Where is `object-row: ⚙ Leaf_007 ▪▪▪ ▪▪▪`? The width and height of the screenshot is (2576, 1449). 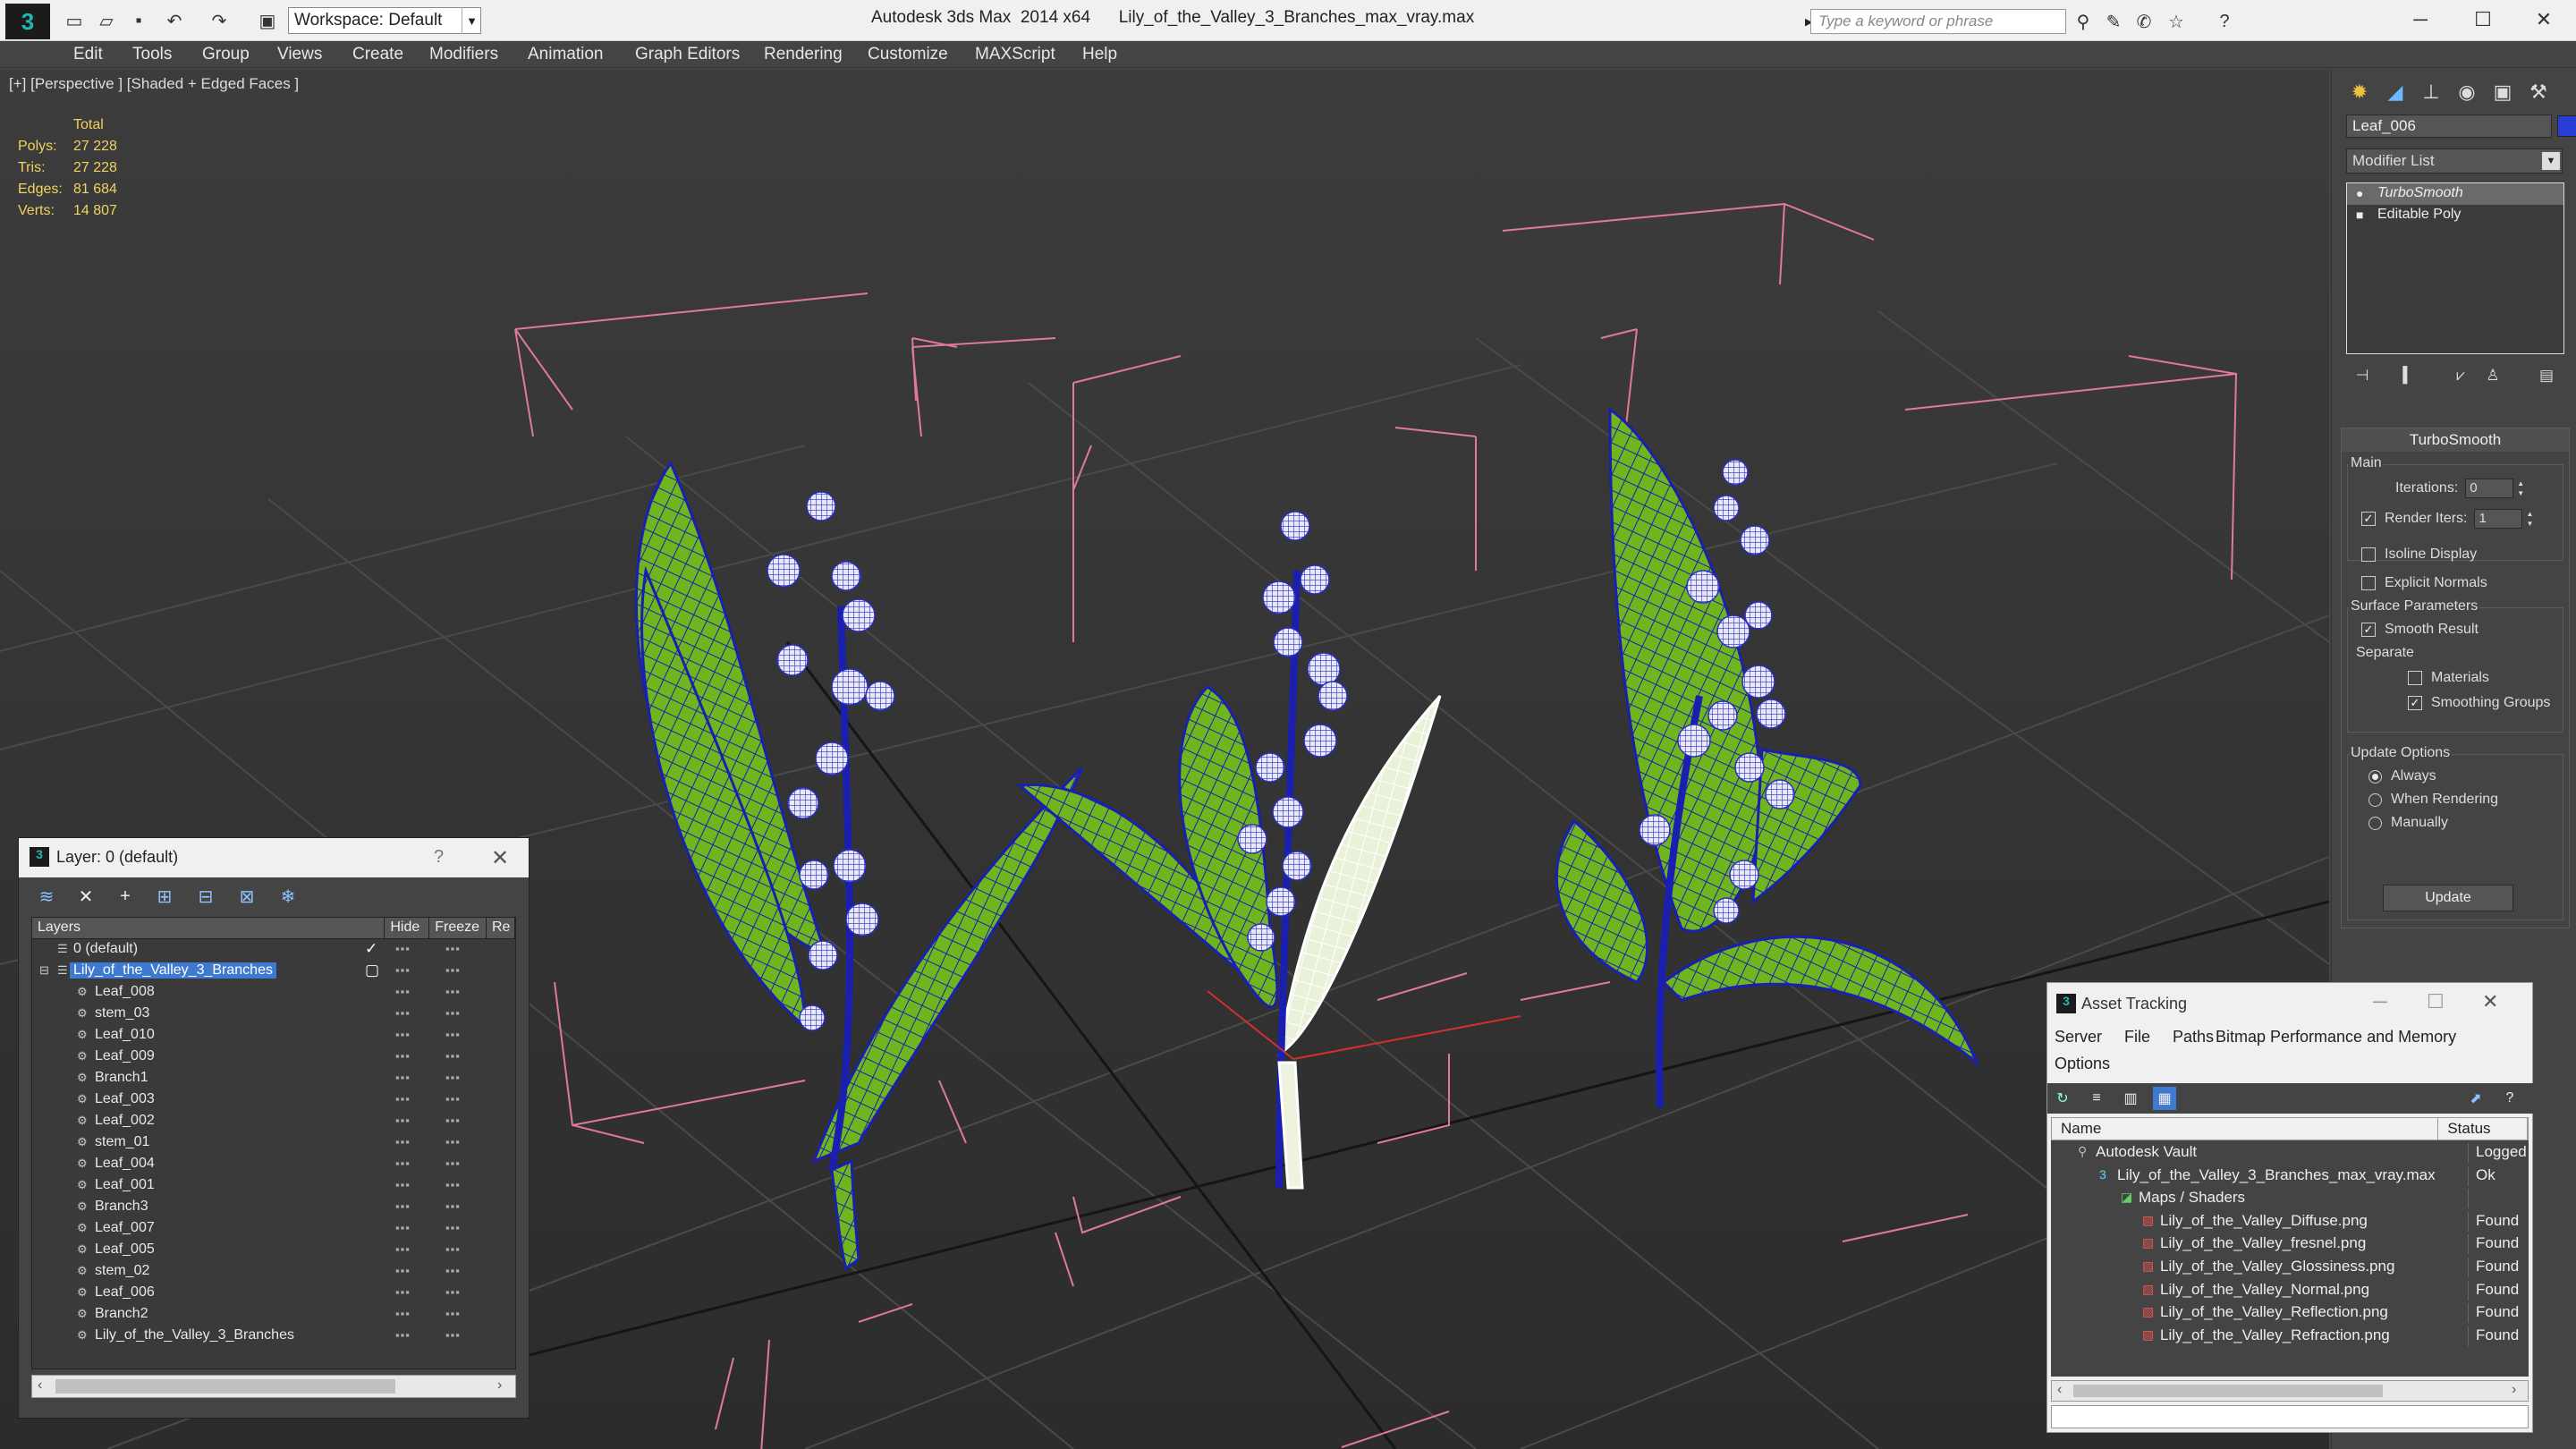
object-row: ⚙ Leaf_007 ▪▪▪ ▪▪▪ is located at coordinates (273, 1229).